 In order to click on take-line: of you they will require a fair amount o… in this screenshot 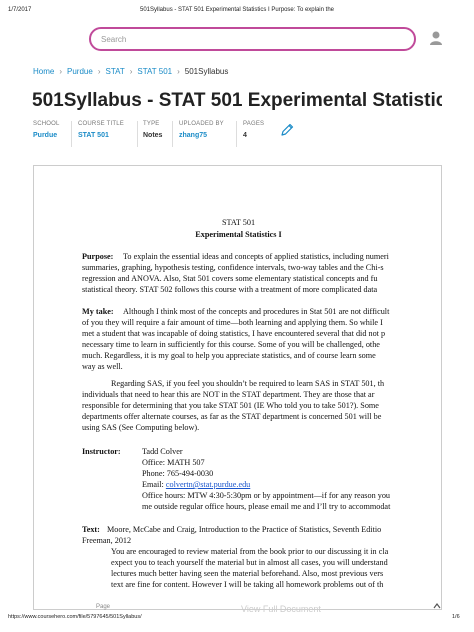, I will do `click(232, 322)`.